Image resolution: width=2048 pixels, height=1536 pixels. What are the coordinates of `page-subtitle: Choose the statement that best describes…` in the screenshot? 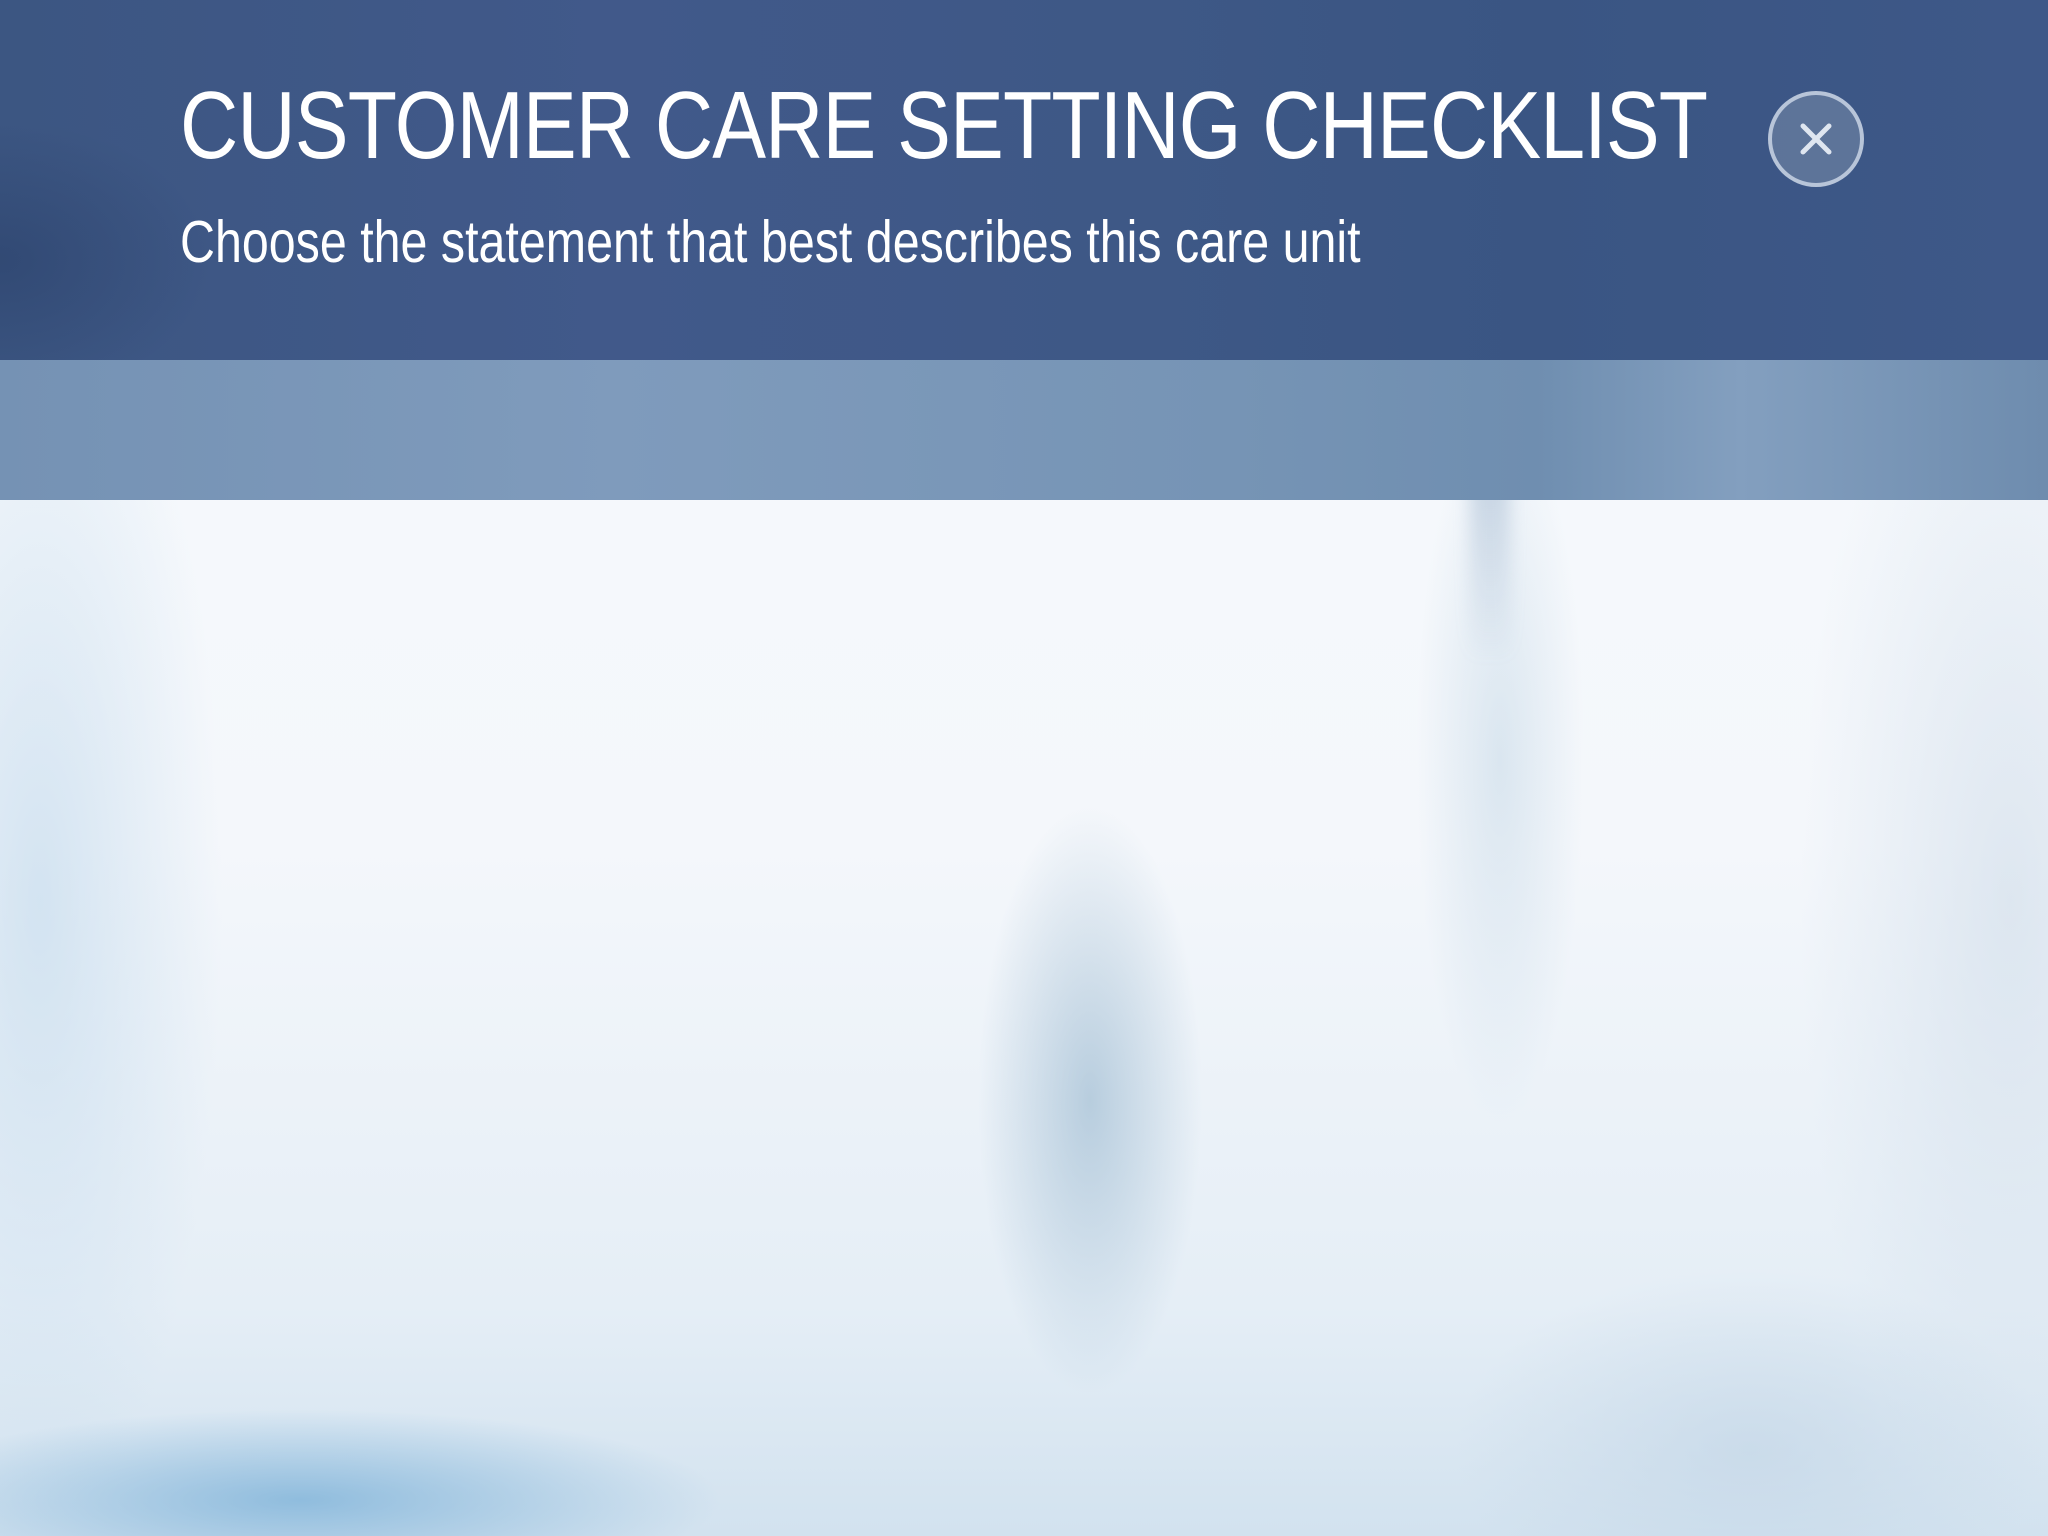 It's located at (770, 242).